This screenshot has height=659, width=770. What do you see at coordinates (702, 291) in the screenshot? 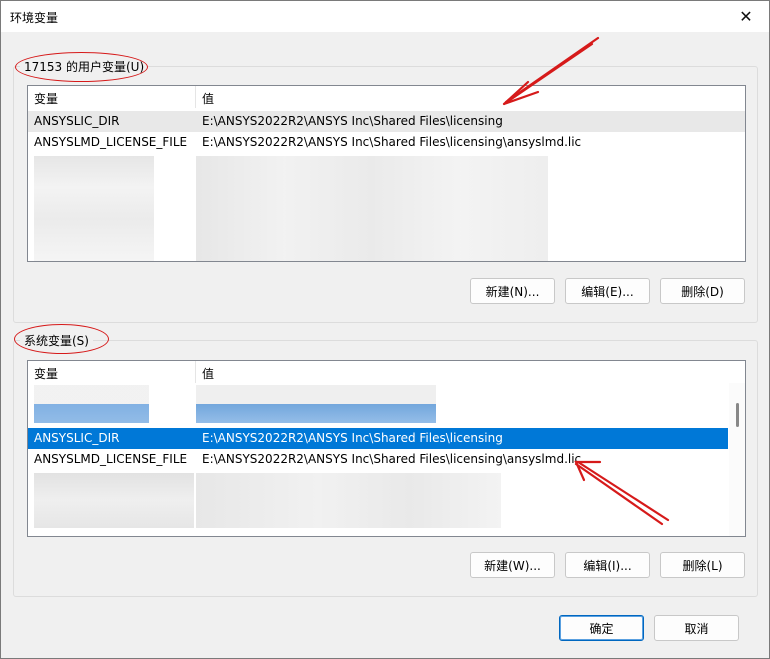
I see `user-delete-button: 删除(D)` at bounding box center [702, 291].